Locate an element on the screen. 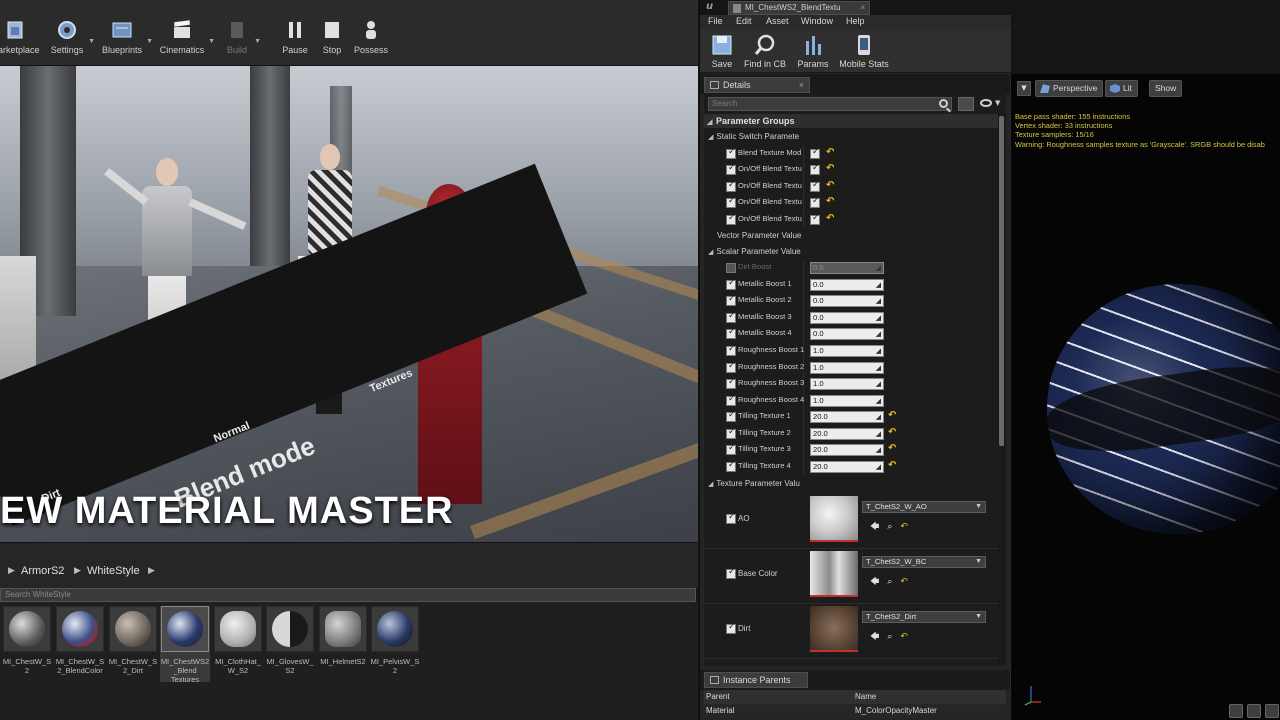 The height and width of the screenshot is (720, 1280). asset-tile: MI_HelmetS2 is located at coordinates (343, 636).